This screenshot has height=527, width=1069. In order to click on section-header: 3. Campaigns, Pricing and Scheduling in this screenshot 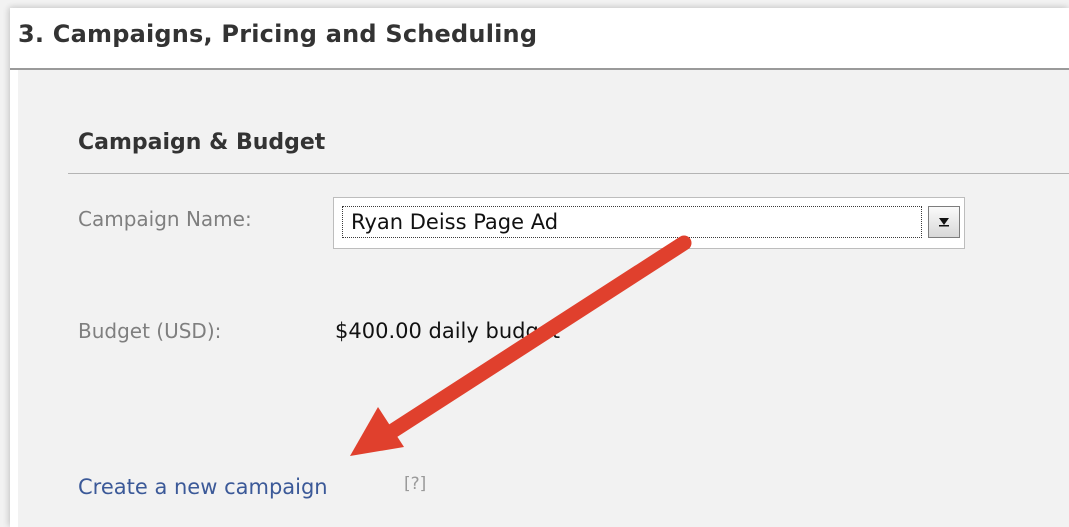, I will do `click(539, 39)`.